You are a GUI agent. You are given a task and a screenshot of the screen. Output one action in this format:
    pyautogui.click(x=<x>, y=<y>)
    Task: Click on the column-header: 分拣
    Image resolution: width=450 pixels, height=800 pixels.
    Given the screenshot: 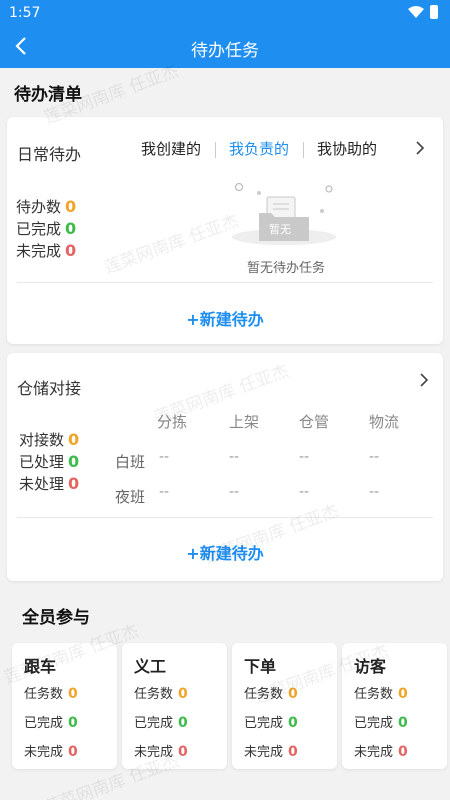 What is the action you would take?
    pyautogui.click(x=172, y=422)
    